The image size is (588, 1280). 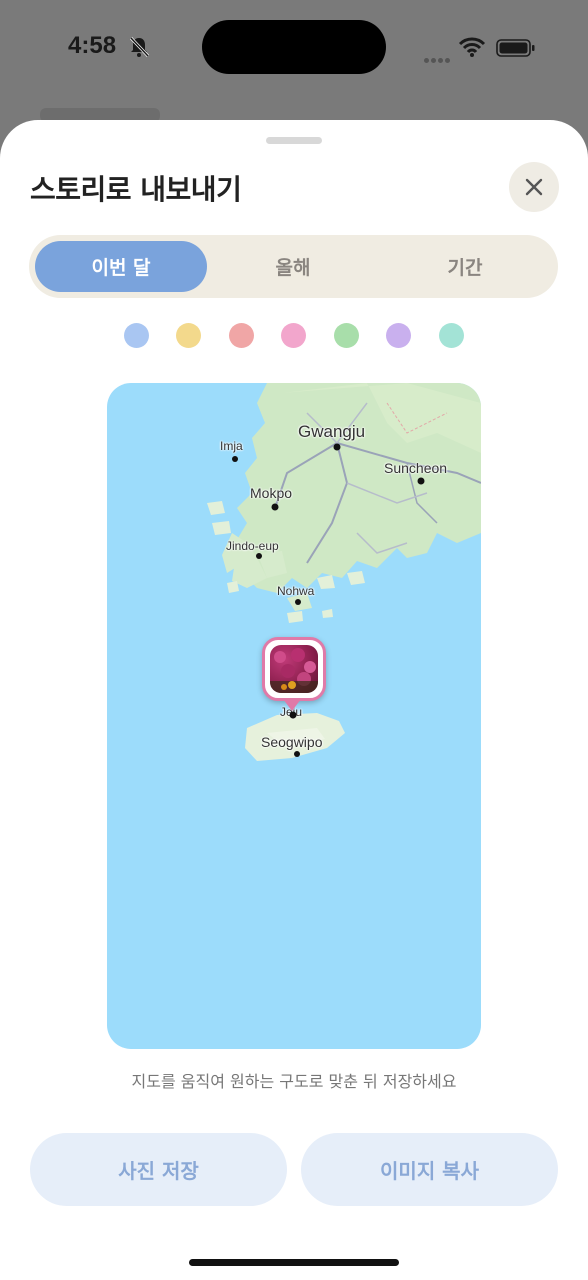 I want to click on close-icon, so click(x=534, y=187).